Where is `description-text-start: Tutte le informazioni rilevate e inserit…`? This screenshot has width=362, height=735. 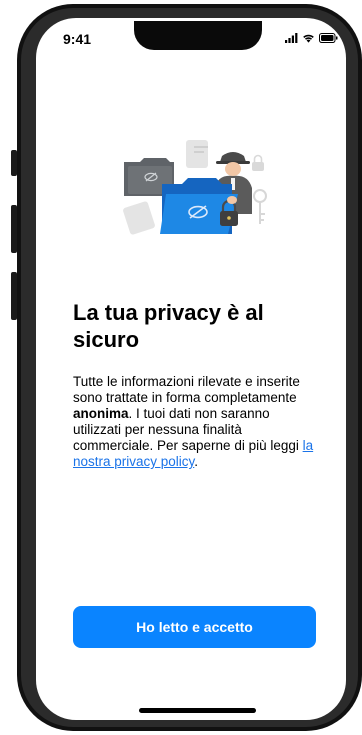
description-text-start: Tutte le informazioni rilevate e inserit… is located at coordinates (186, 389).